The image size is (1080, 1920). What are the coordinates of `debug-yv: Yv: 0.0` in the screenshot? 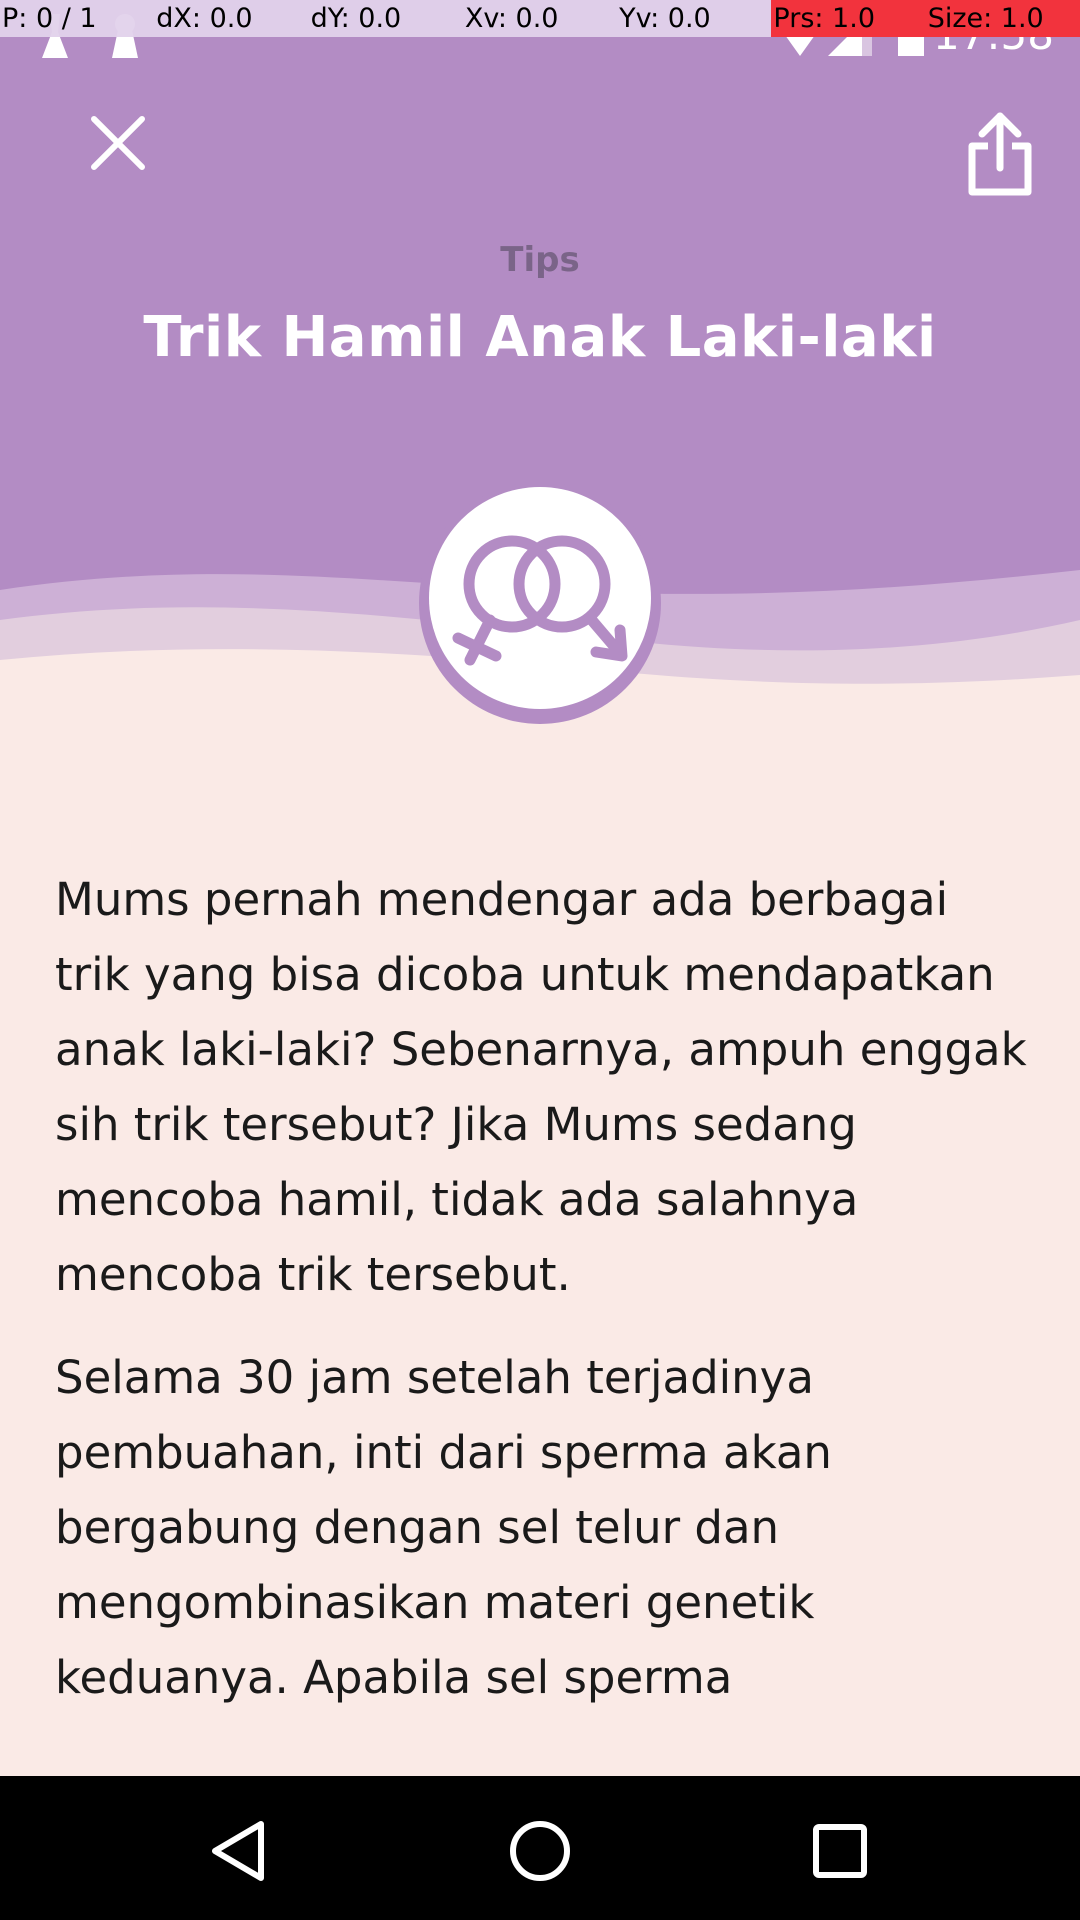 It's located at (694, 18).